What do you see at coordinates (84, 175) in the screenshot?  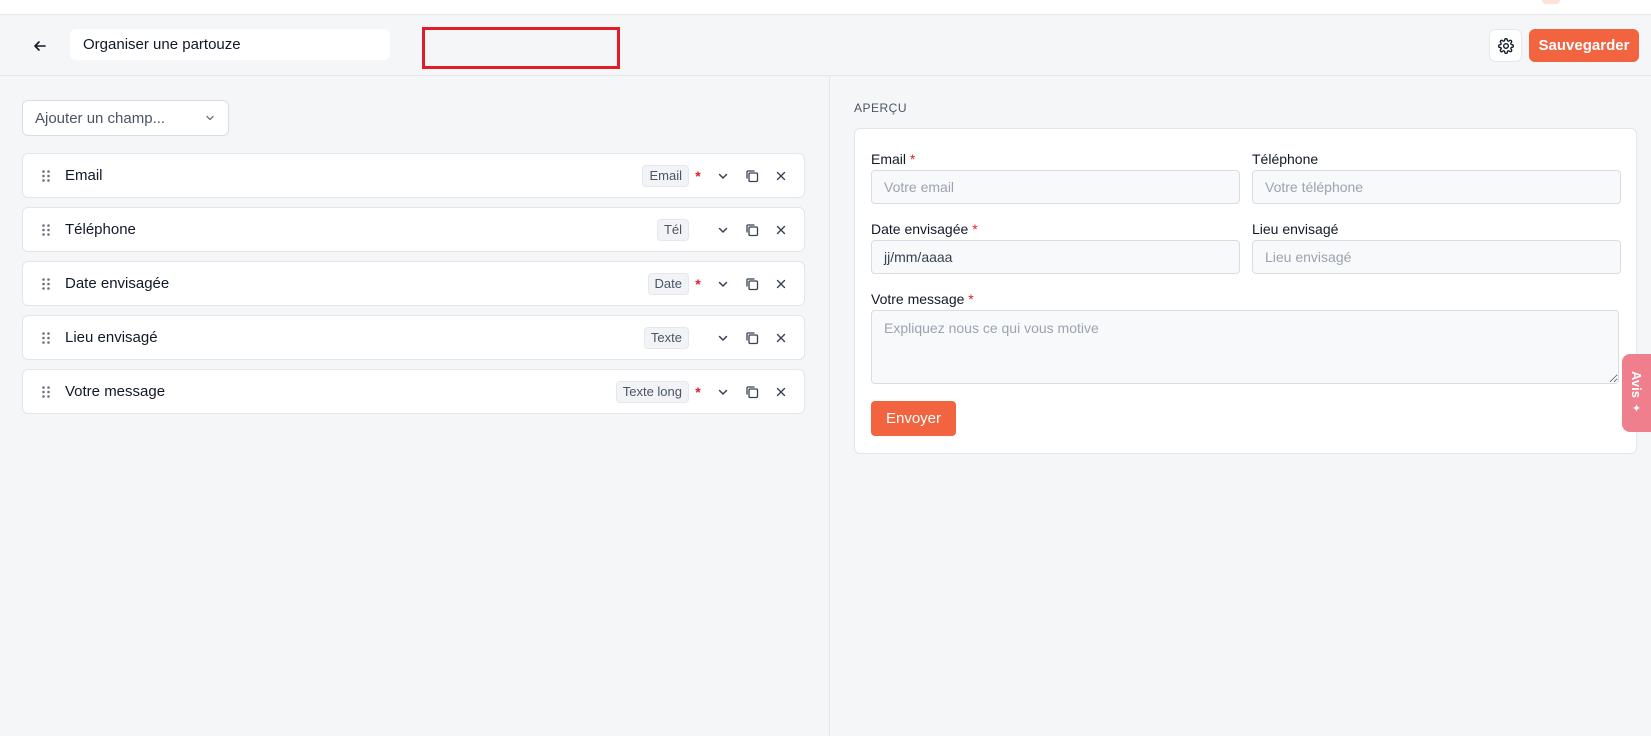 I see `field-label: Email` at bounding box center [84, 175].